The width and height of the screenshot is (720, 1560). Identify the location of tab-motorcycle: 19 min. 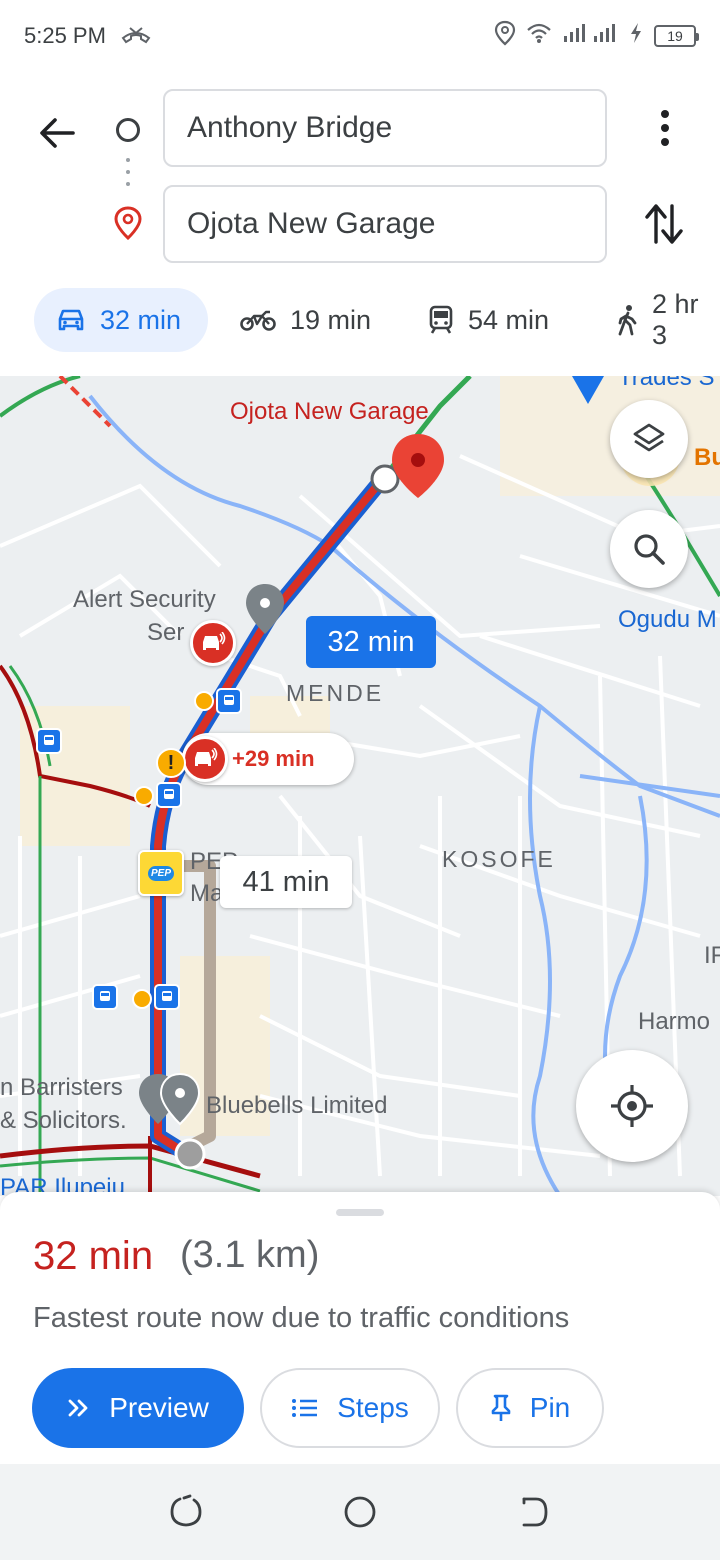
(305, 320).